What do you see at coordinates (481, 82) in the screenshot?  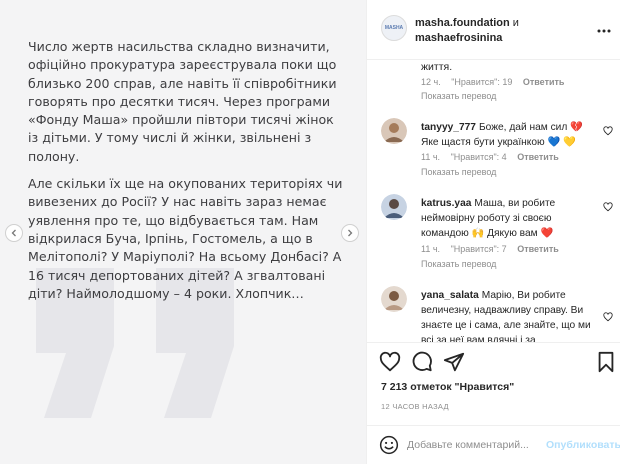 I see `comment-likes: "Нравится": 19` at bounding box center [481, 82].